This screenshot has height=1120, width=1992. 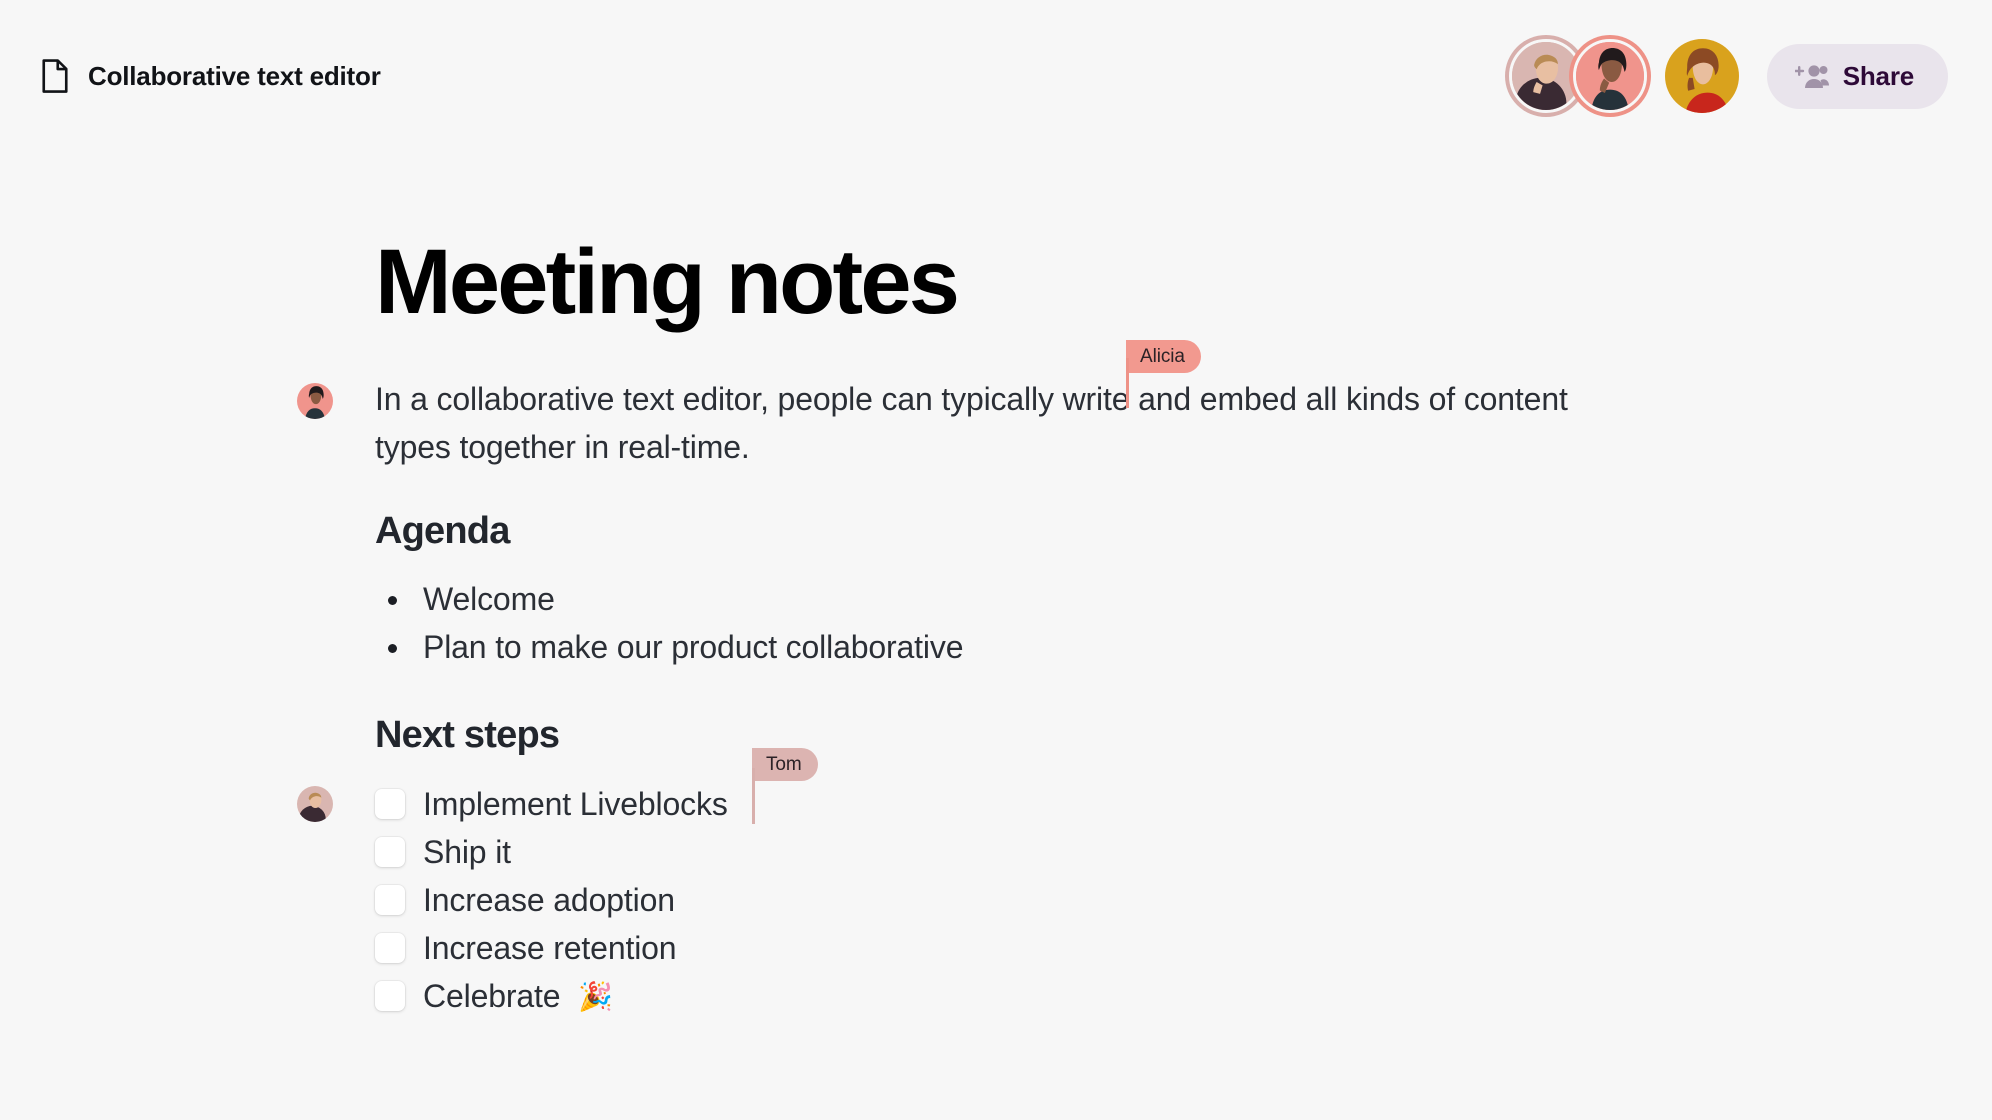 I want to click on cursor-caret, so click(x=753, y=796).